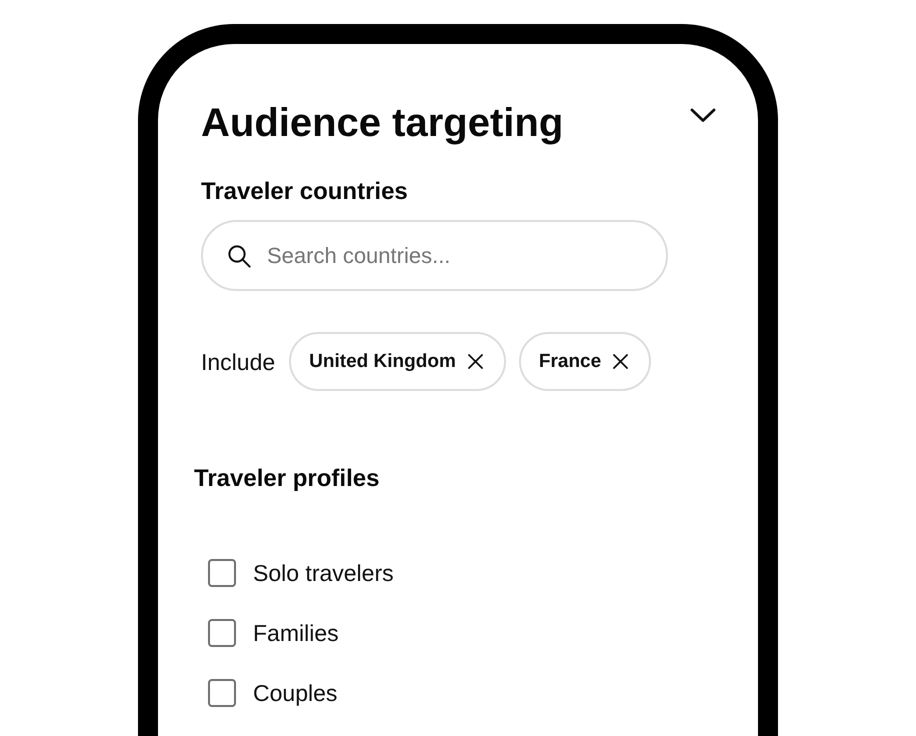 Image resolution: width=916 pixels, height=736 pixels. Describe the element at coordinates (382, 123) in the screenshot. I see `panel-title: Audience targeting` at that location.